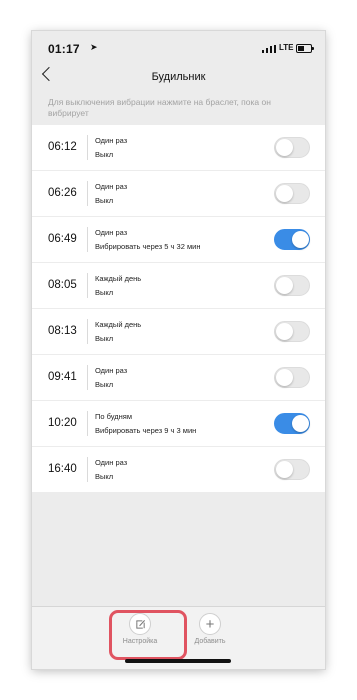  What do you see at coordinates (178, 332) in the screenshot?
I see `alarm-row: 08:13 Каждый день Выкл` at bounding box center [178, 332].